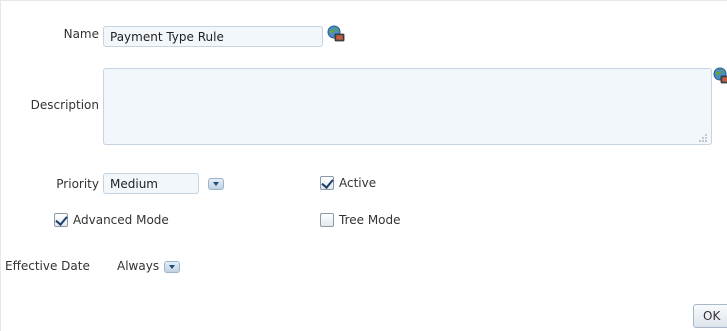 Image resolution: width=727 pixels, height=331 pixels. What do you see at coordinates (327, 183) in the screenshot?
I see `active-checkbox` at bounding box center [327, 183].